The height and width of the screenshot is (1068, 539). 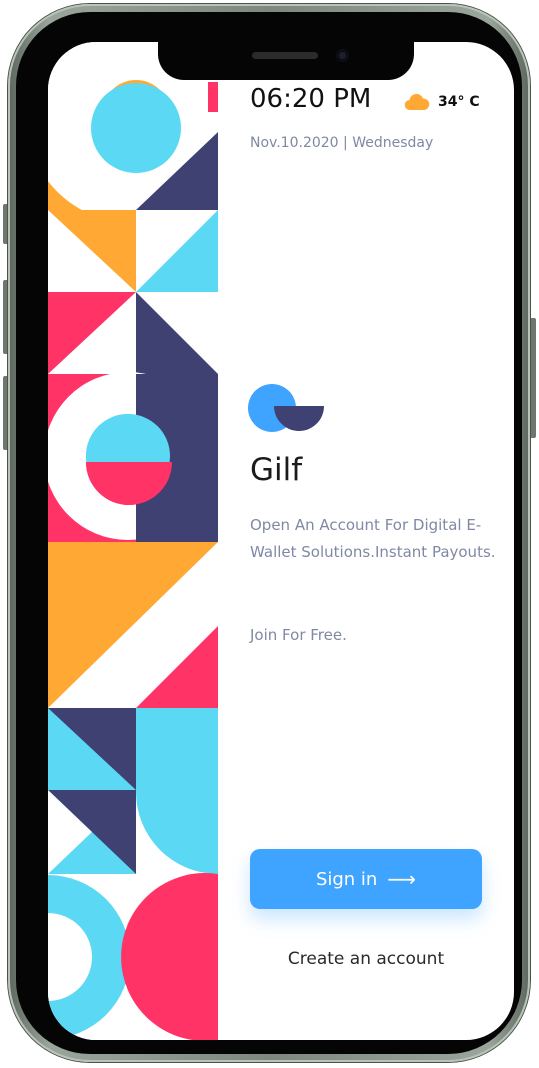 I want to click on sign-in-button: Sign in ⟶, so click(x=366, y=879).